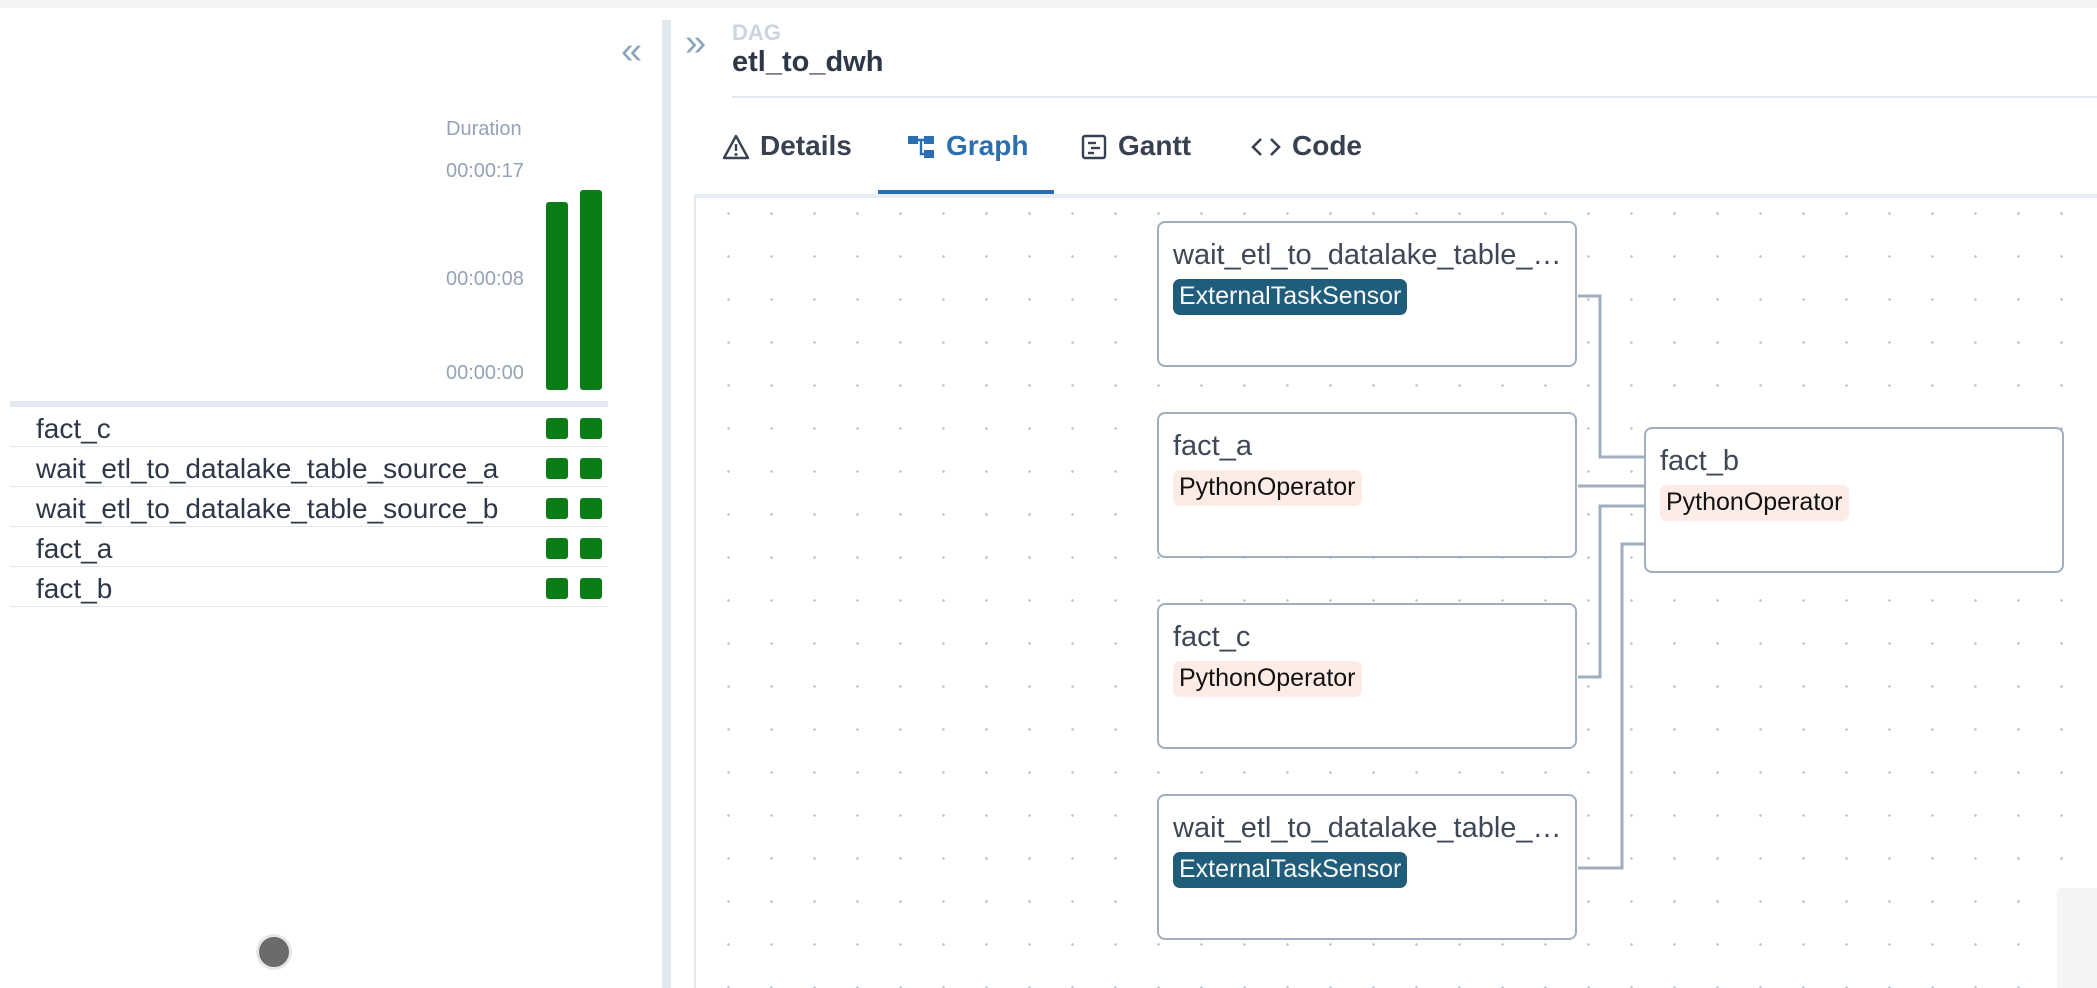  I want to click on task-row: fact_a, so click(309, 547).